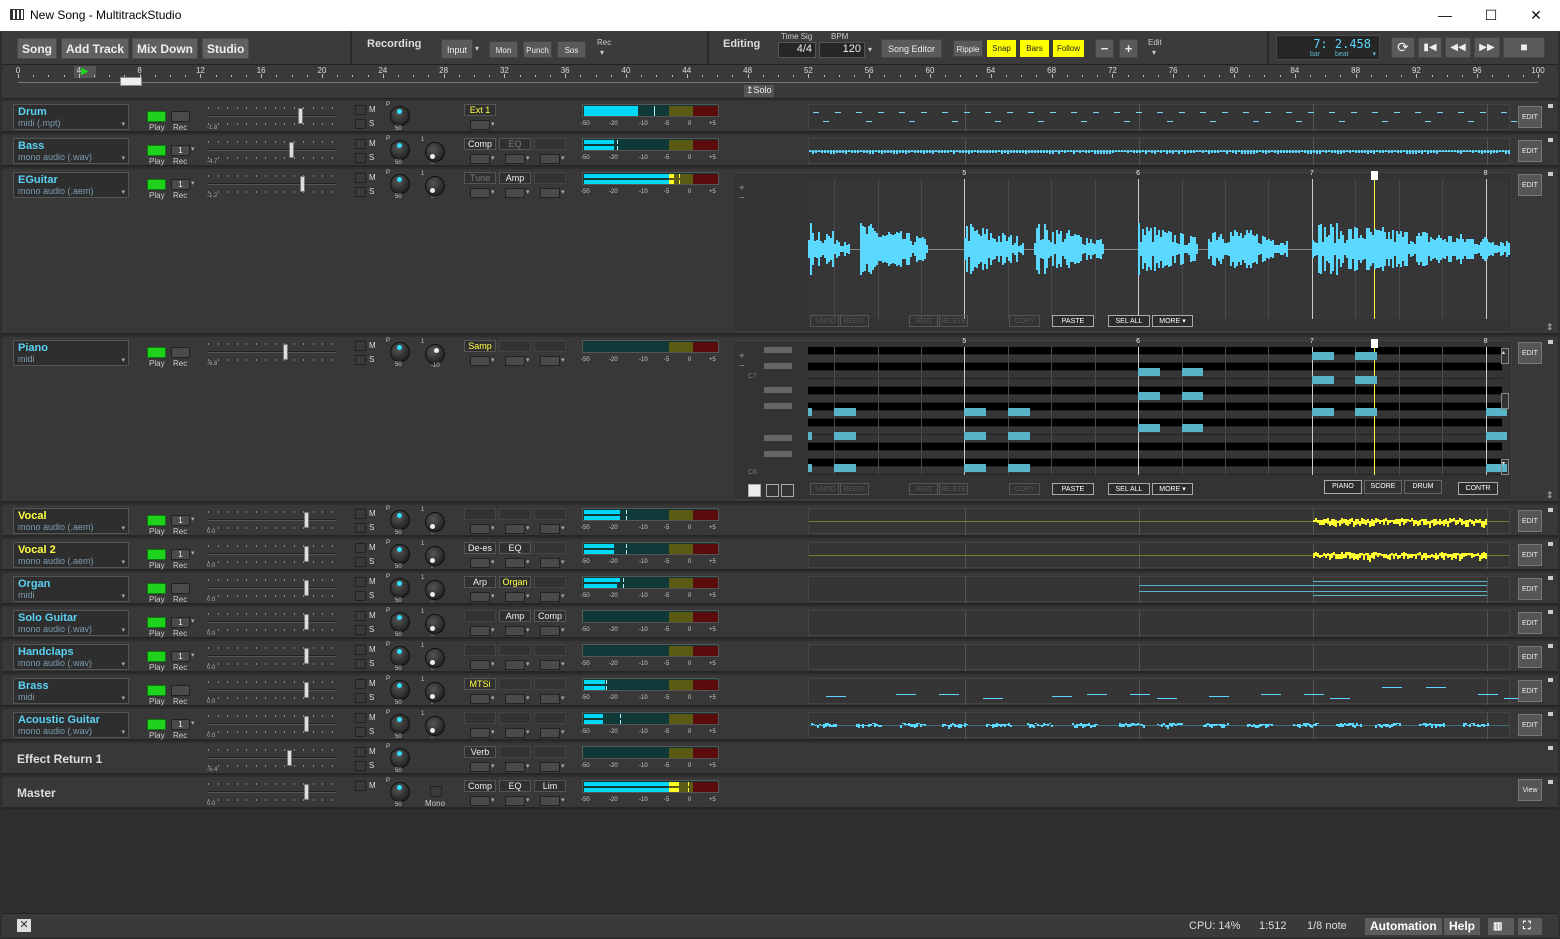 The height and width of the screenshot is (939, 1560). Describe the element at coordinates (571, 49) in the screenshot. I see `sos-button: Sos` at that location.